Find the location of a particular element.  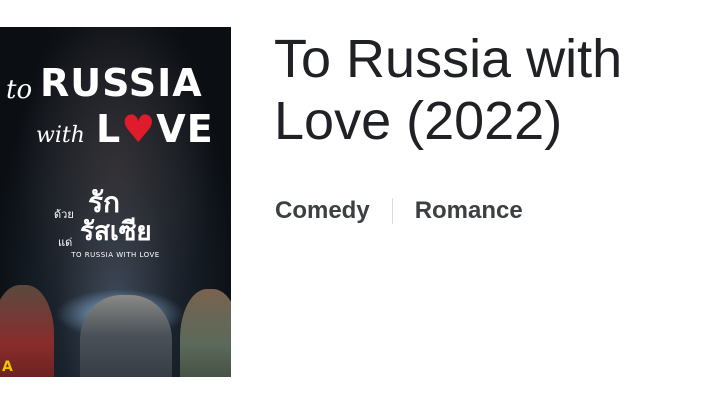

poster-thai-small-1: ด้วย is located at coordinates (64, 214).